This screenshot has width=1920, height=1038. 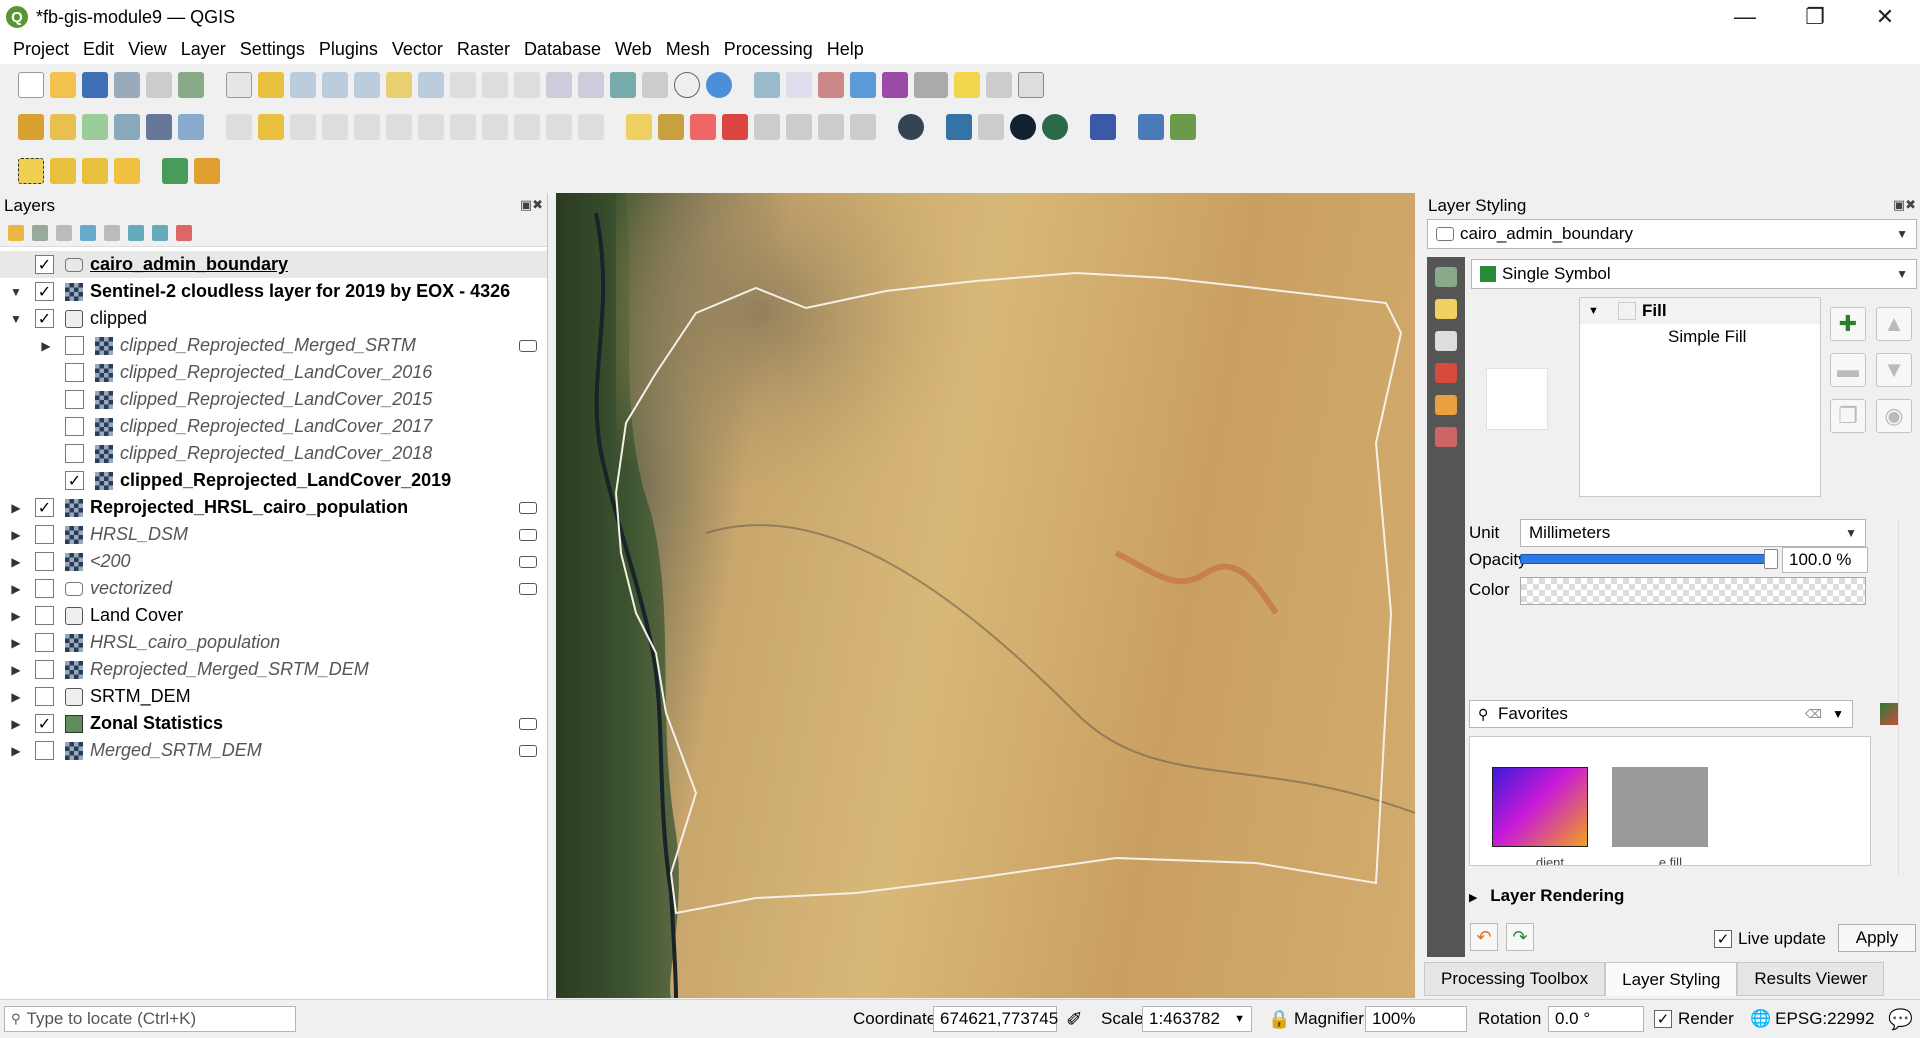 I want to click on move-up-button: ▲, so click(x=1894, y=324).